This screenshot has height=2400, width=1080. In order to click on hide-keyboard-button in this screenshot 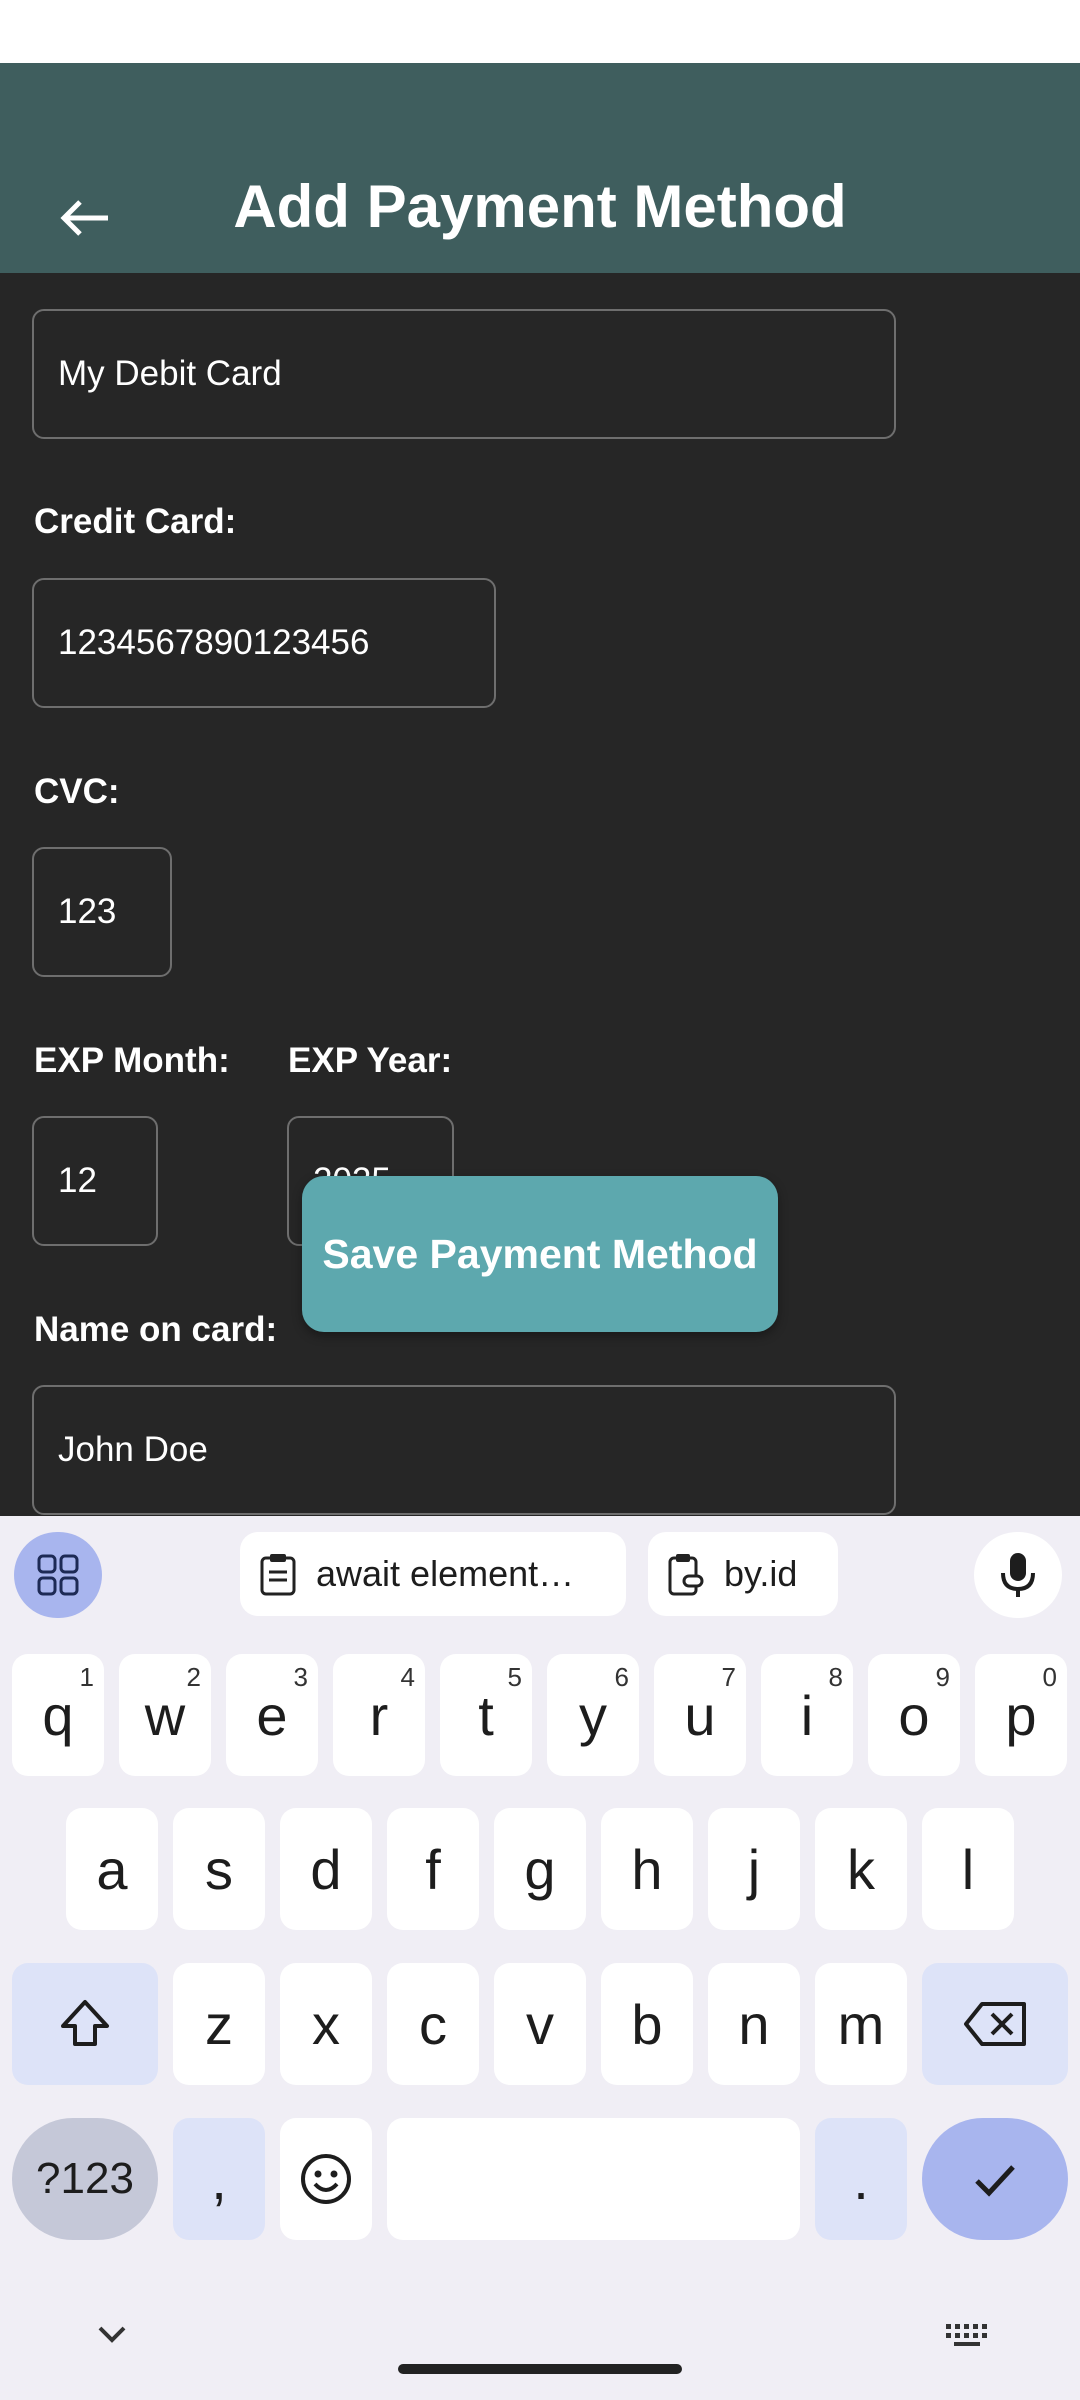, I will do `click(112, 2336)`.